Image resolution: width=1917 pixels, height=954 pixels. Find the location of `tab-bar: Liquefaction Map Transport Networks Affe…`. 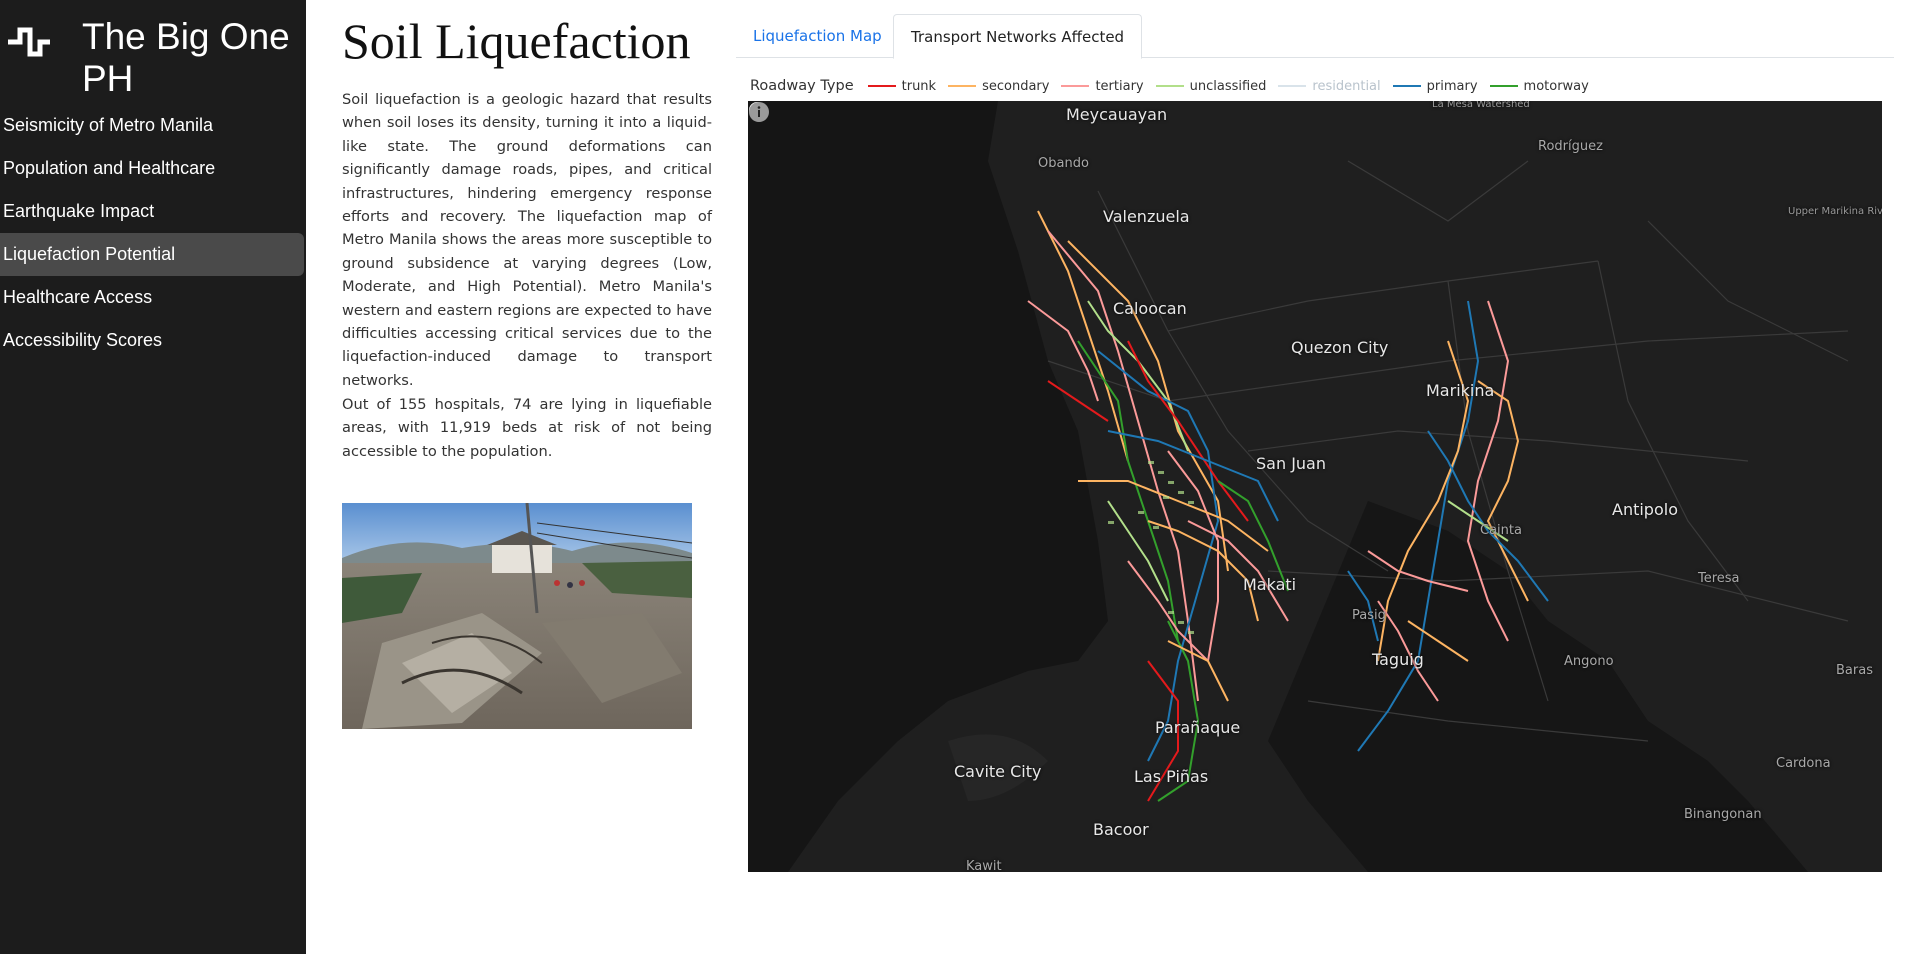

tab-bar: Liquefaction Map Transport Networks Affe… is located at coordinates (1315, 36).